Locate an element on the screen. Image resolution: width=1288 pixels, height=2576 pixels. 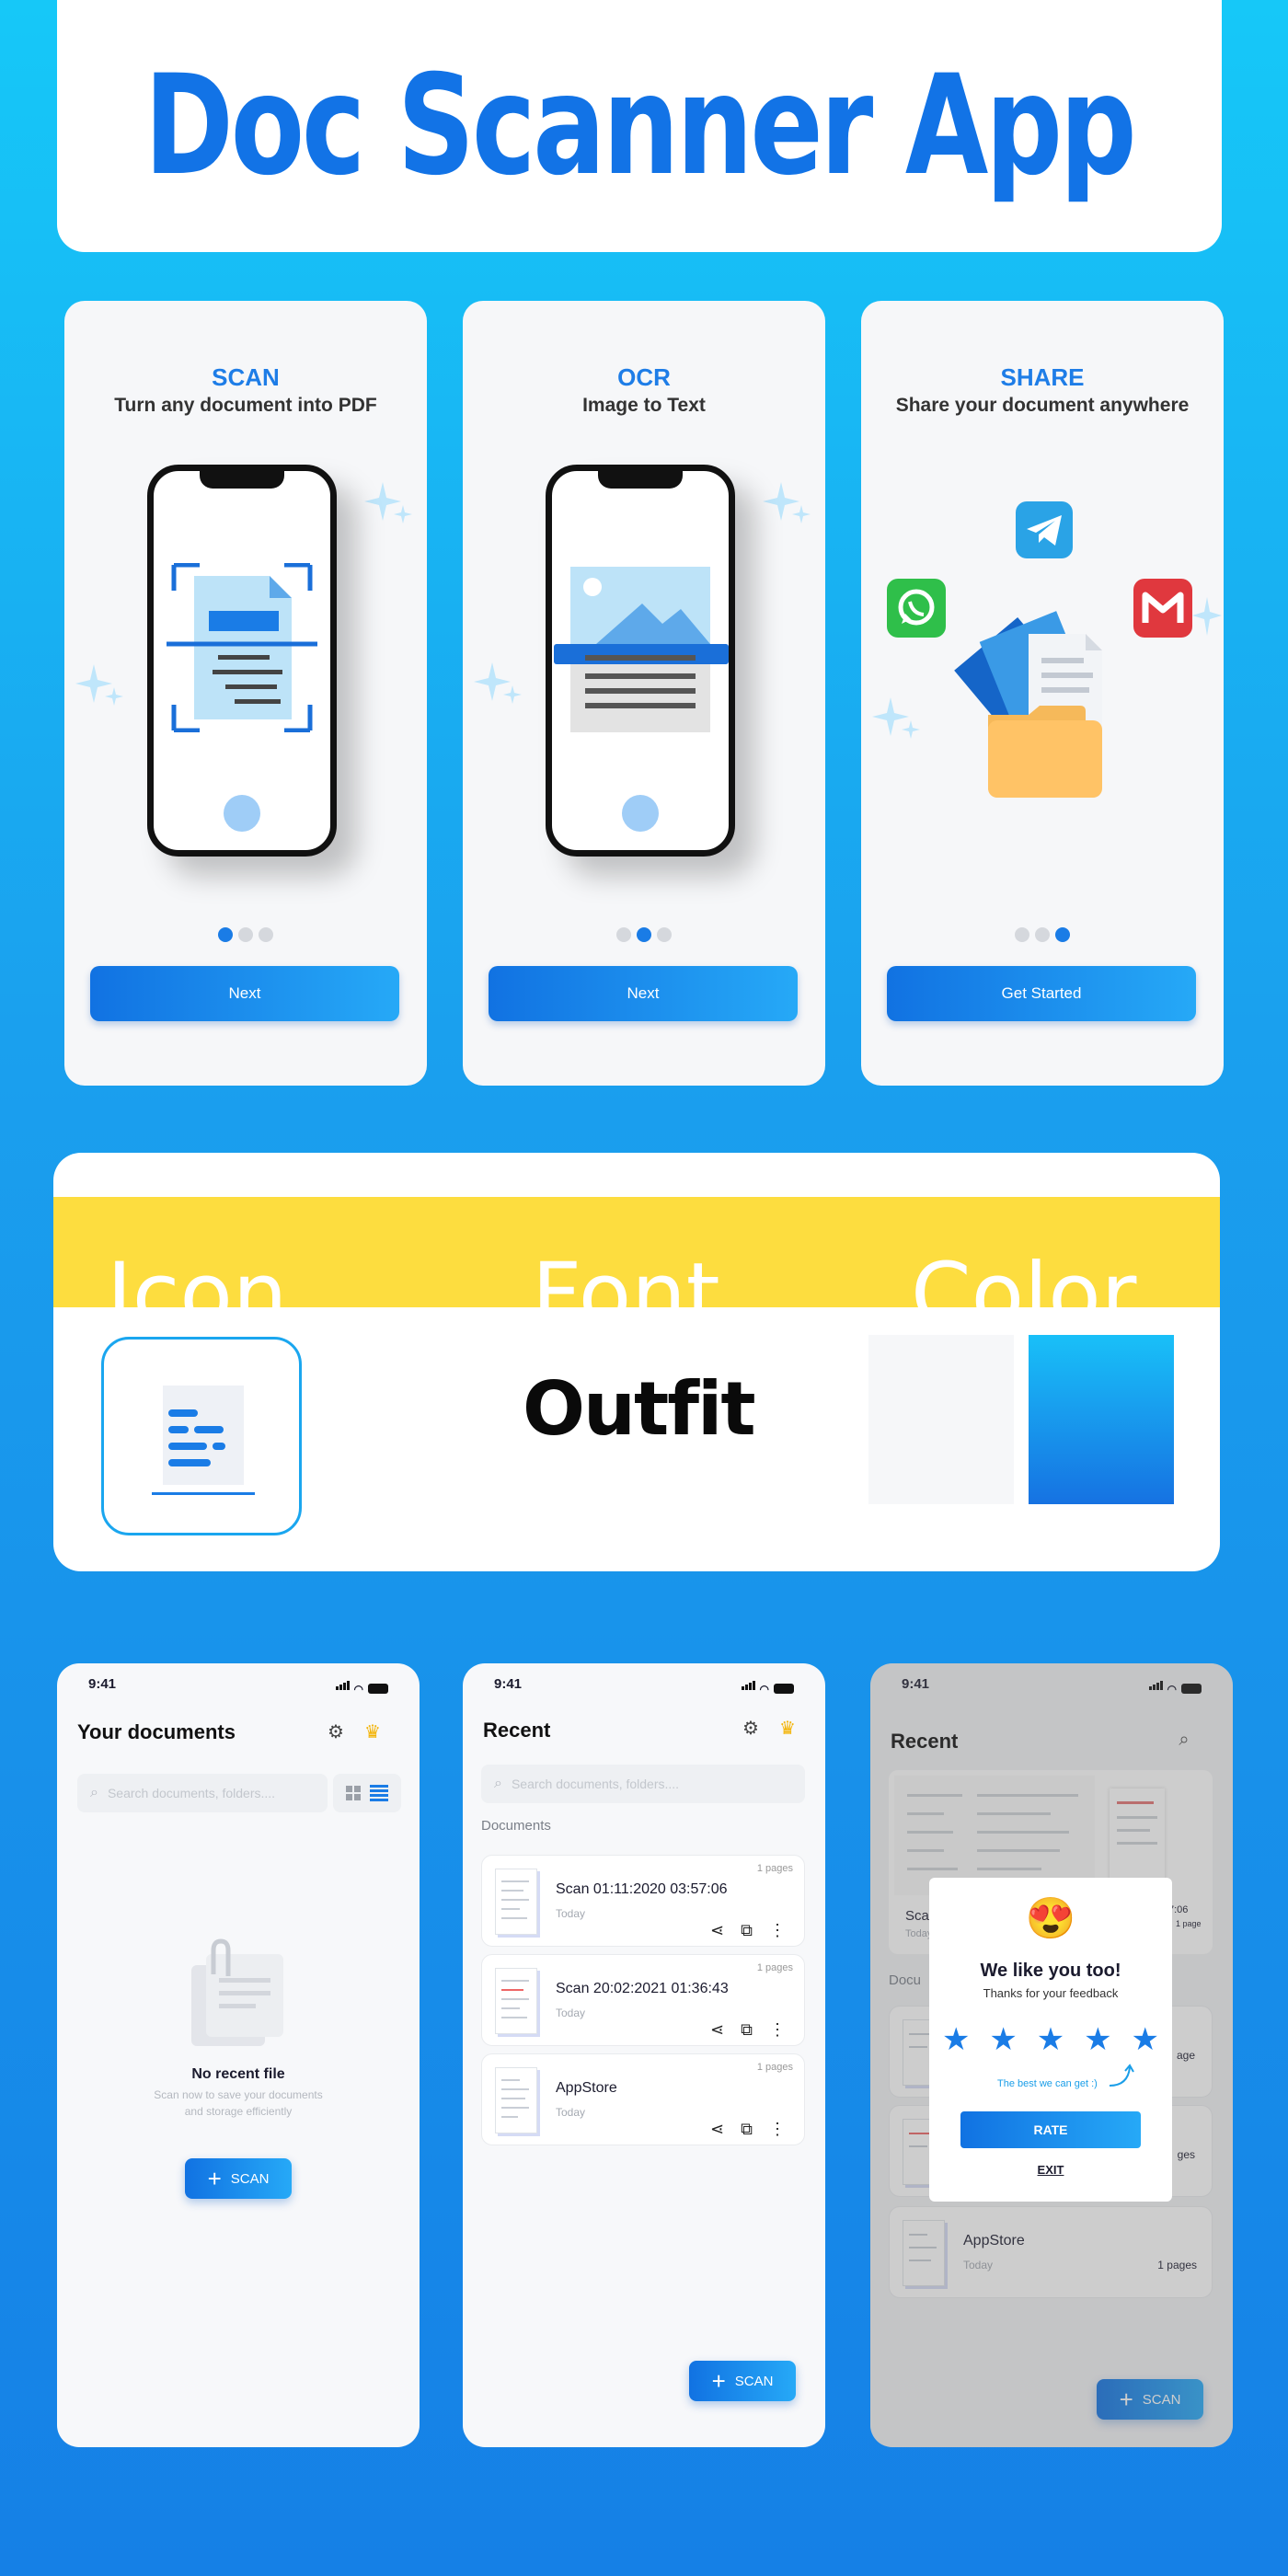
color-label: Color is located at coordinates (1024, 1295).